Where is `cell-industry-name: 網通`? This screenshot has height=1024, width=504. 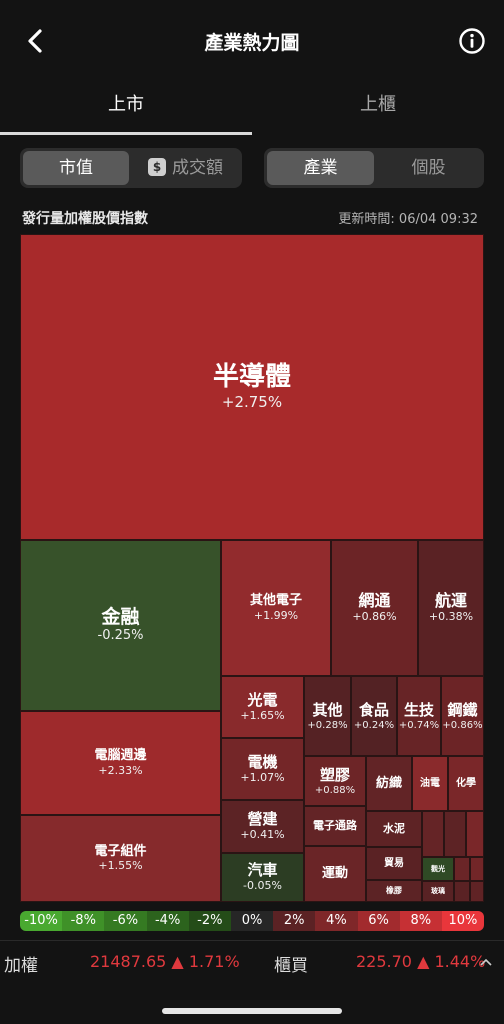
cell-industry-name: 網通 is located at coordinates (374, 601).